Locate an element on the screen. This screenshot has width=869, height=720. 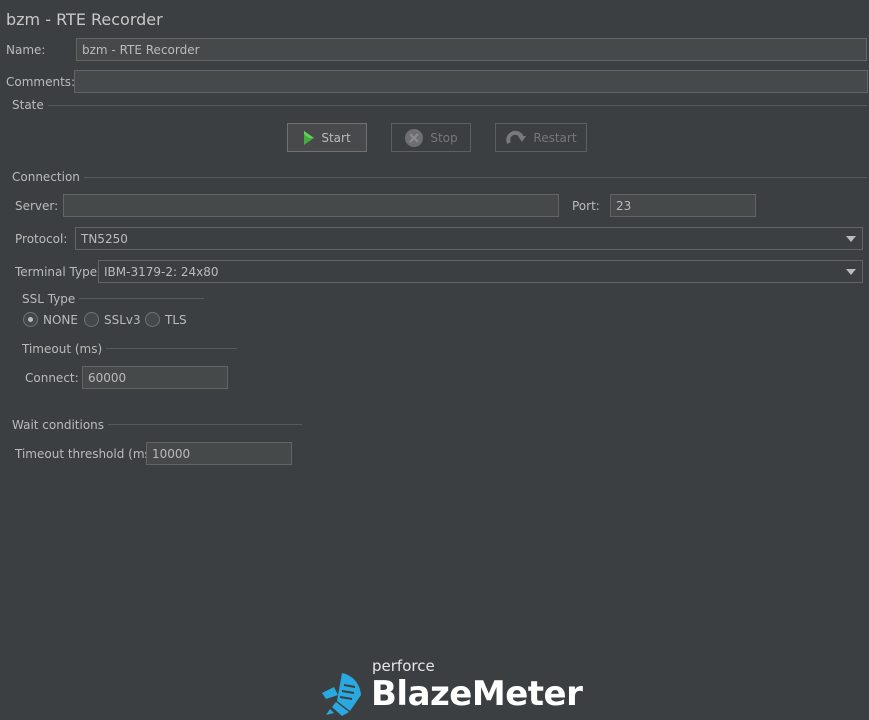
radio-selected-icon is located at coordinates (30, 319).